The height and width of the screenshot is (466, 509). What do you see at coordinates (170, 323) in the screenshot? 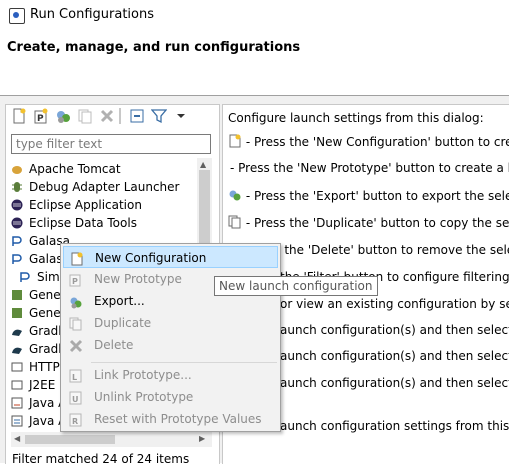
I see `menu-item-duplicate: Duplicate` at bounding box center [170, 323].